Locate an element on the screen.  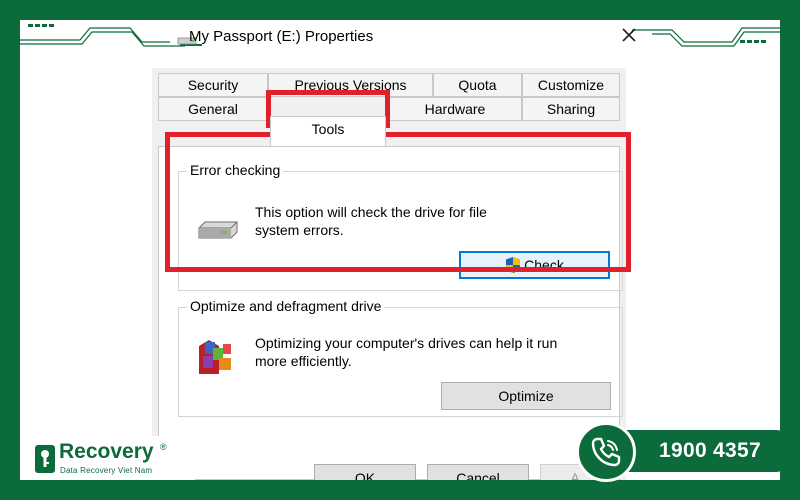
check-button: Check is located at coordinates (534, 265).